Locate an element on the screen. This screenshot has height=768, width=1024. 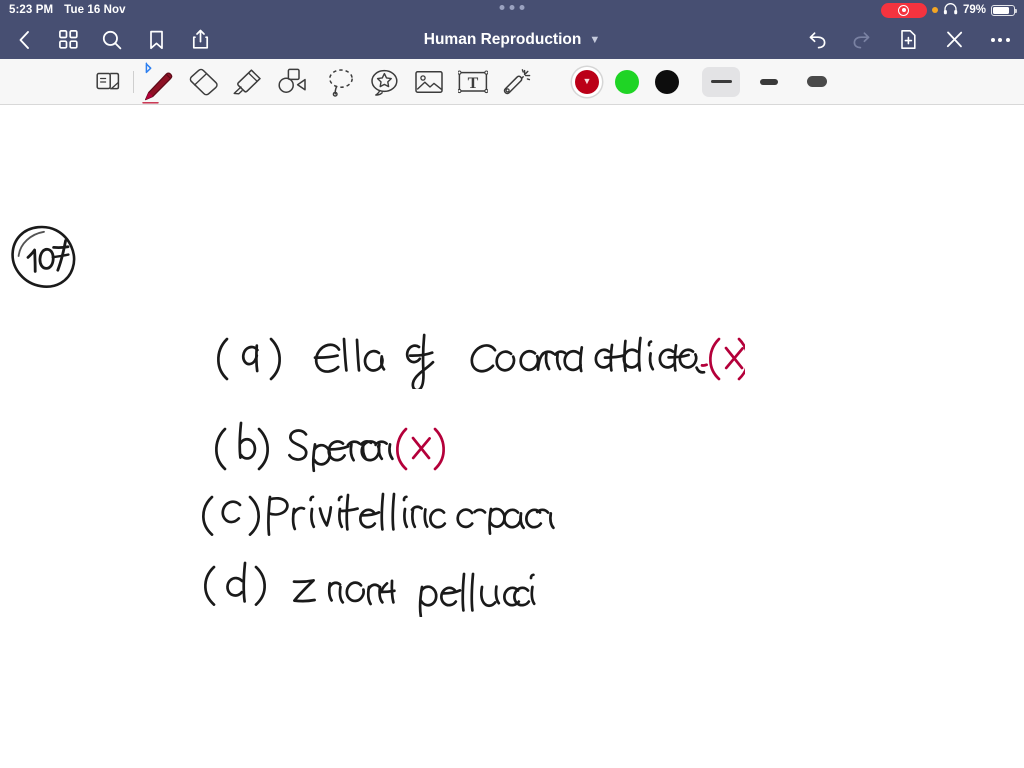
bookmark-button is located at coordinates (156, 40).